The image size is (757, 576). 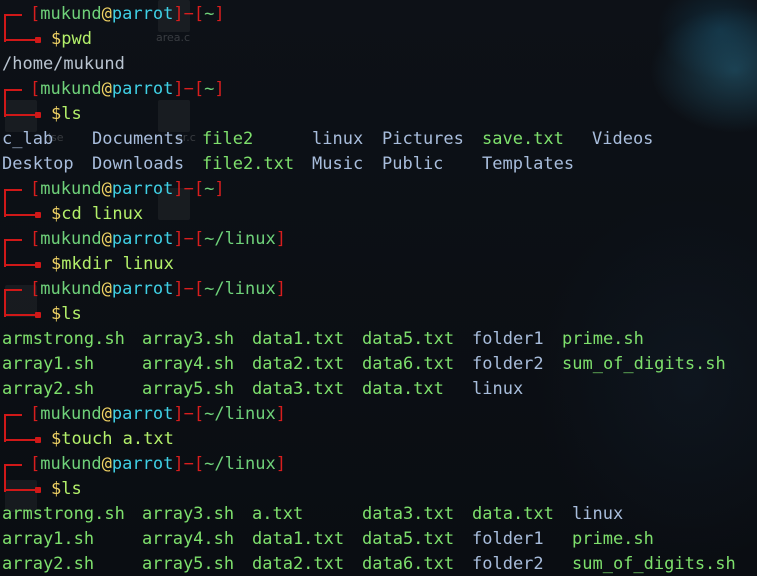 I want to click on file-entry: data5.txt, so click(x=408, y=539).